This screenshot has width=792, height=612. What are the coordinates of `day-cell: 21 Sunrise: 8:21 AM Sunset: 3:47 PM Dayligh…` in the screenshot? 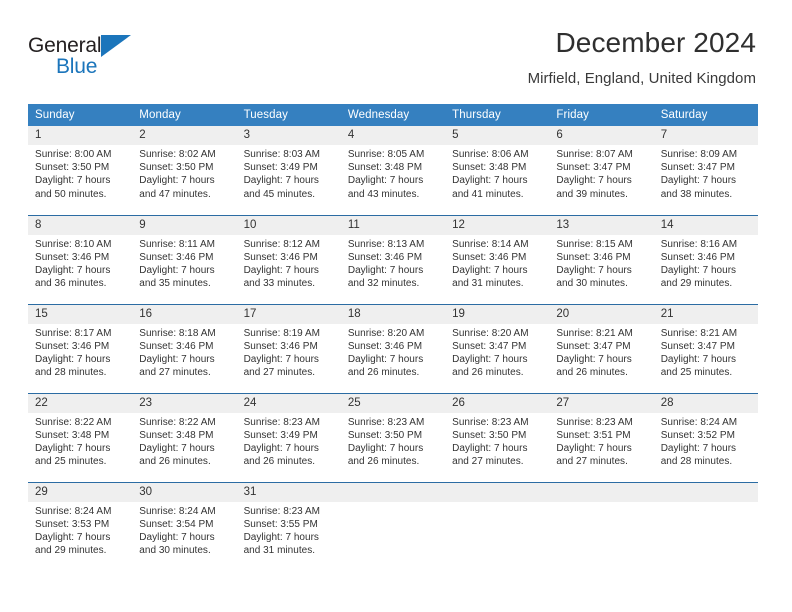 It's located at (705, 349).